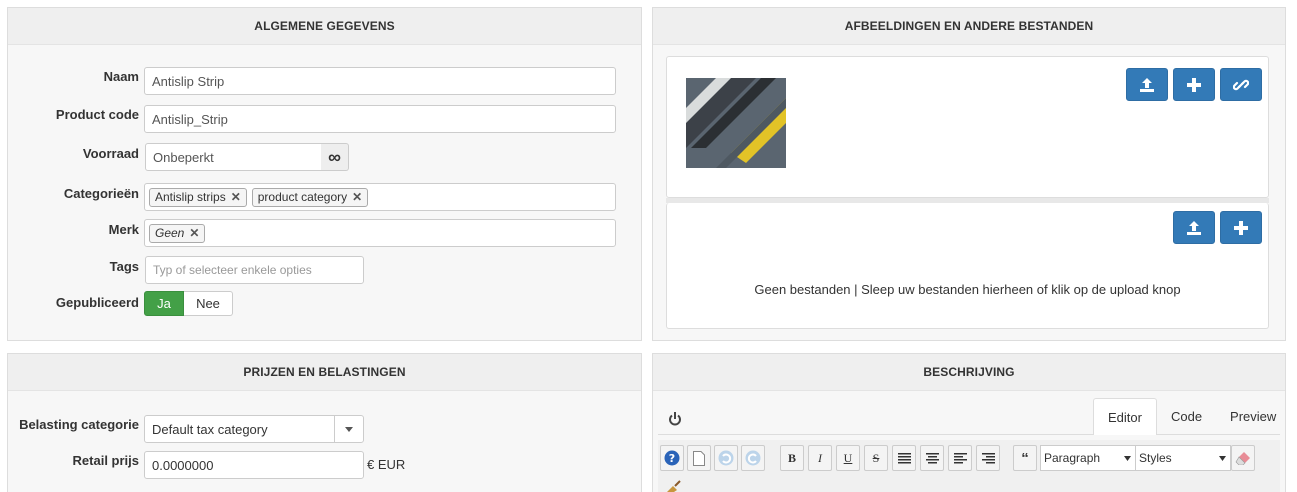 This screenshot has height=492, width=1297. I want to click on clear-format-button, so click(1243, 458).